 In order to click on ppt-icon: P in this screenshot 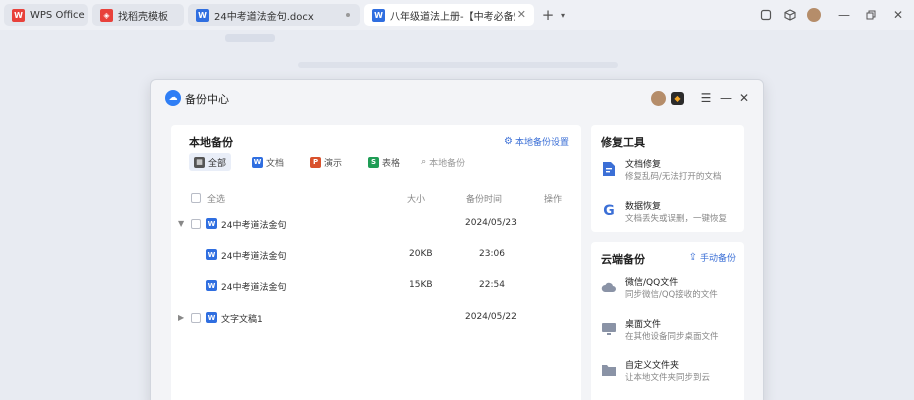, I will do `click(316, 162)`.